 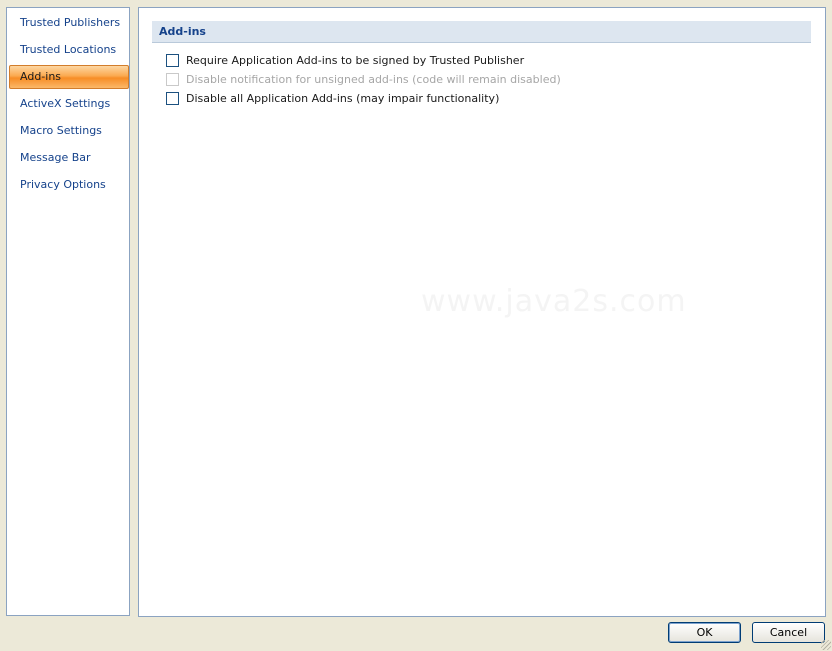 I want to click on sidebar-item-privacy-options: Privacy Options, so click(x=69, y=185).